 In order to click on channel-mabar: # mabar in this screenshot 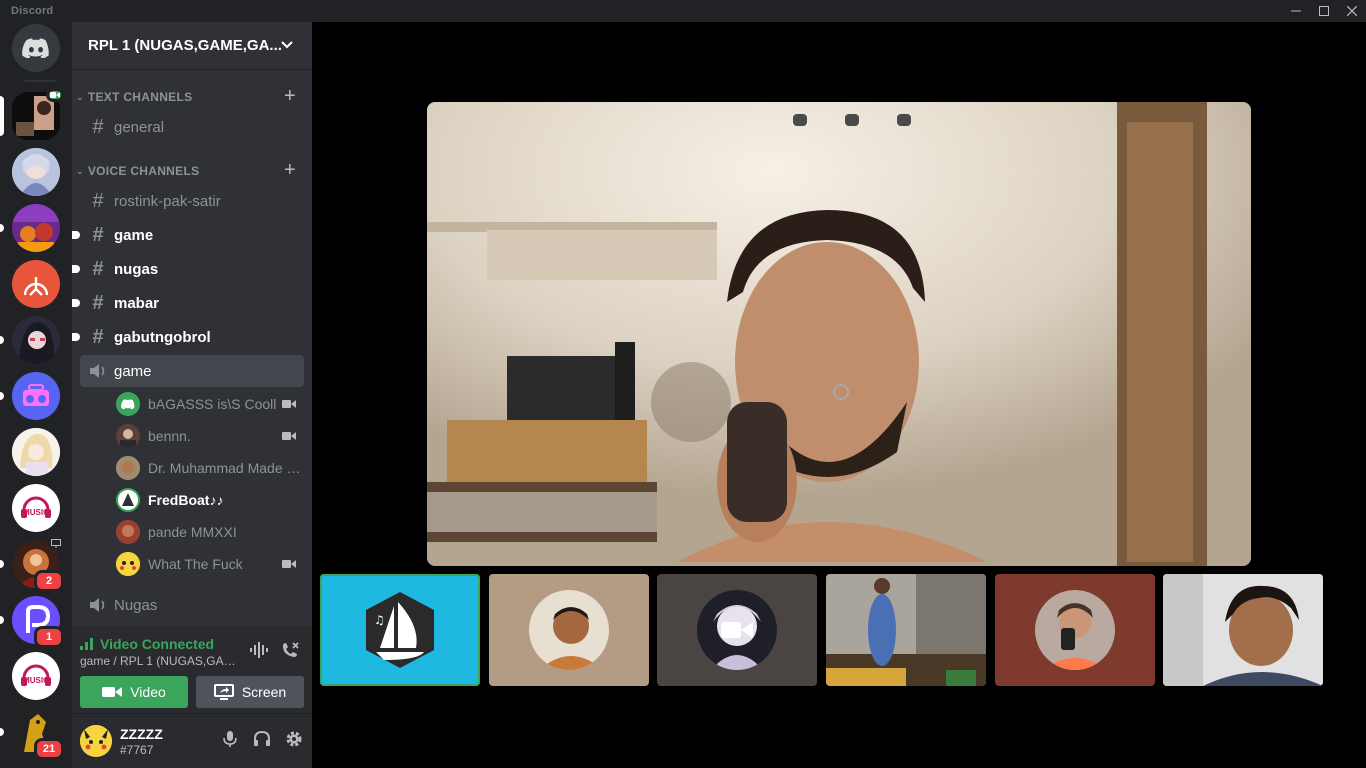, I will do `click(188, 303)`.